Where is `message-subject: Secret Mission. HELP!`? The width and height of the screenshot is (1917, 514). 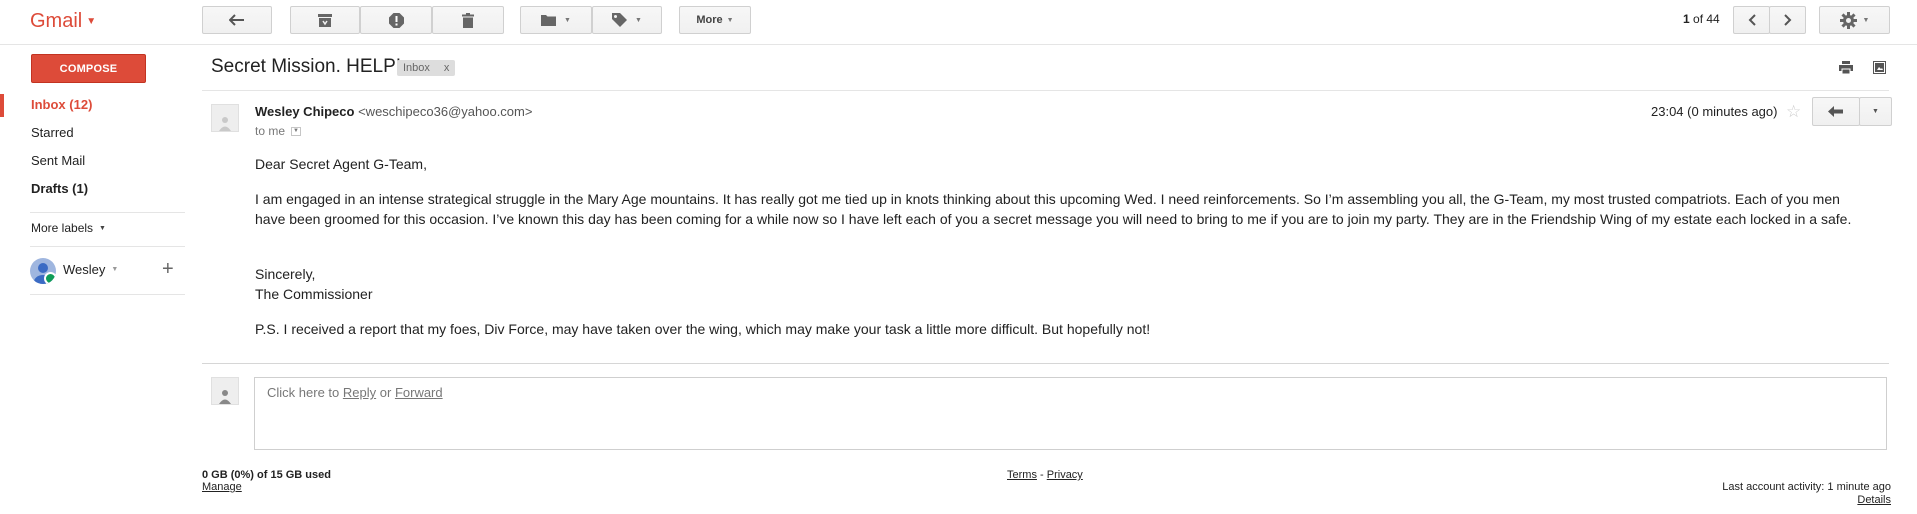
message-subject: Secret Mission. HELP! is located at coordinates (306, 66).